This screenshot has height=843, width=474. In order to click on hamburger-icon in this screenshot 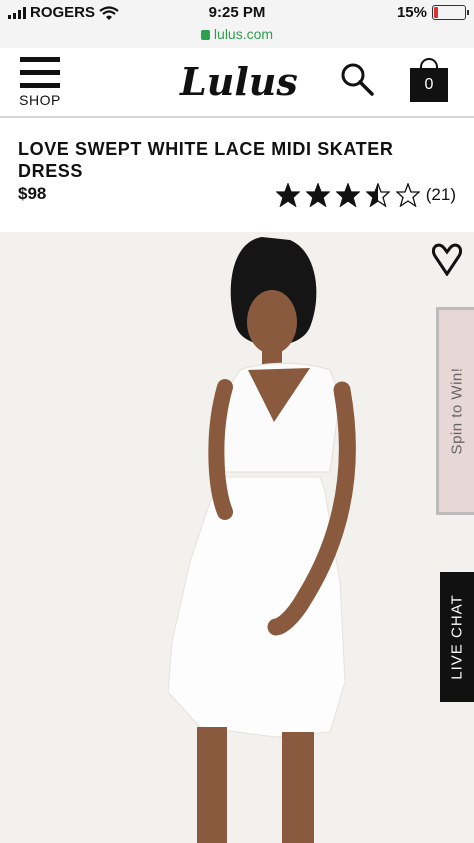, I will do `click(40, 59)`.